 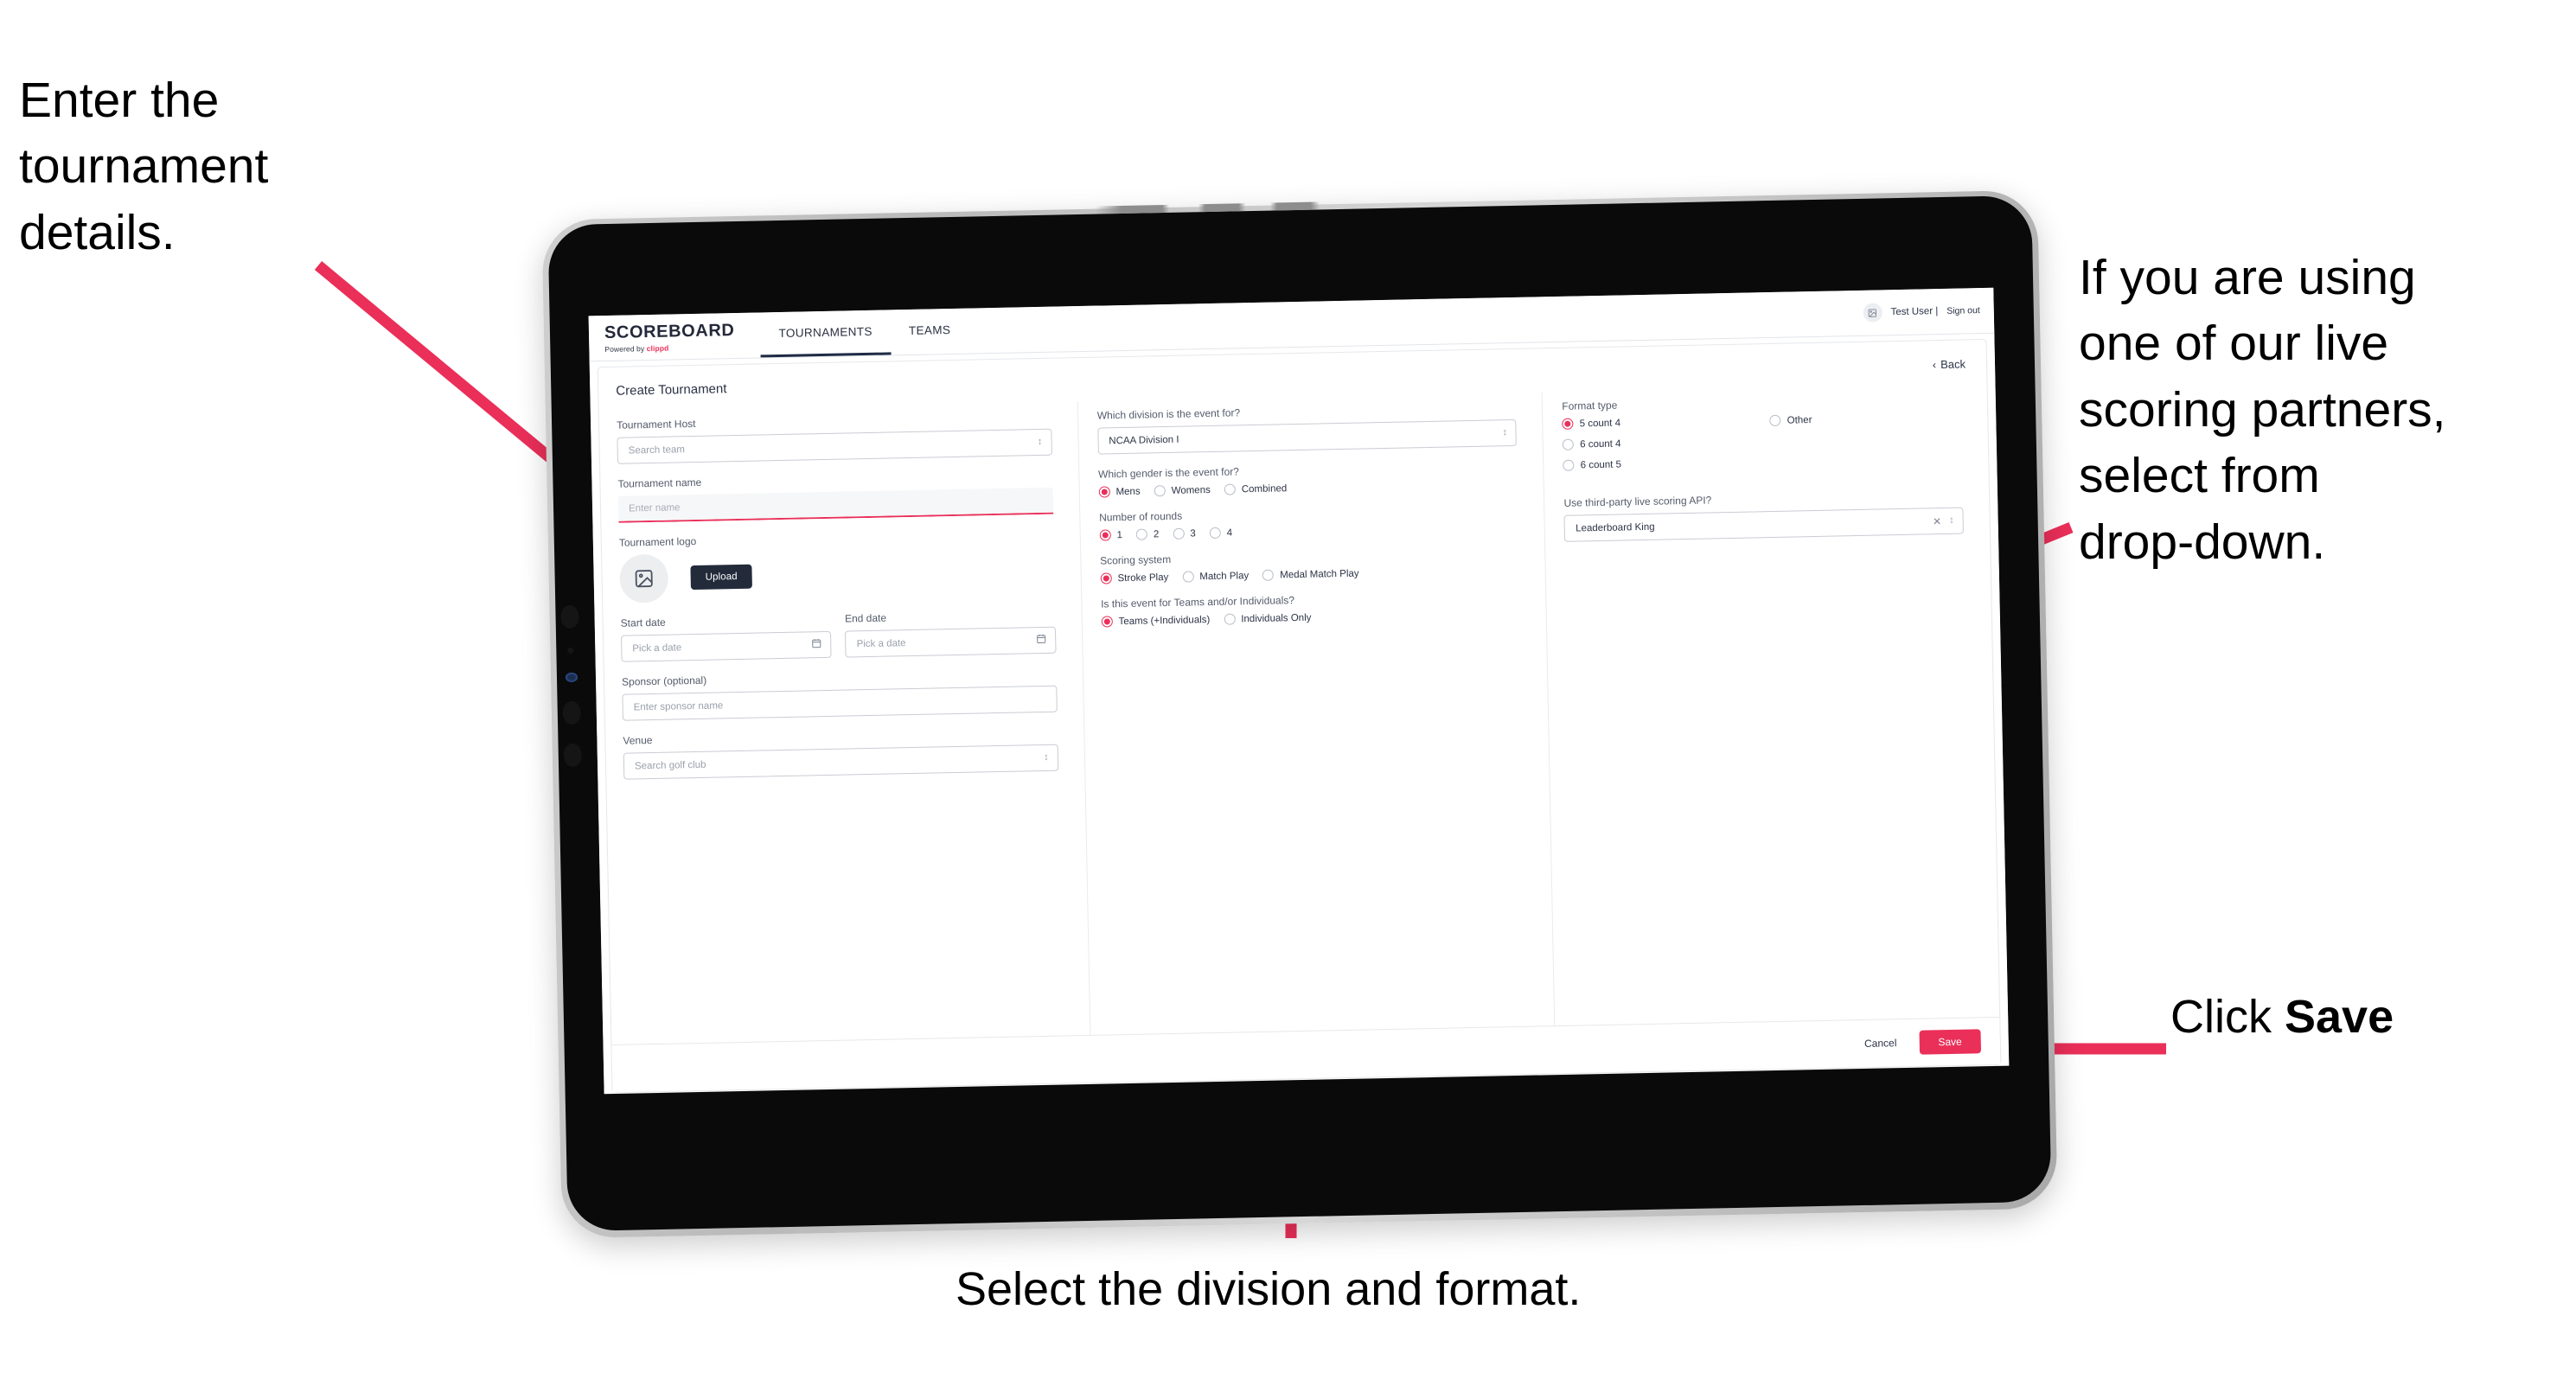 What do you see at coordinates (1134, 578) in the screenshot?
I see `radio-scoring-stroke-play: Stroke Play` at bounding box center [1134, 578].